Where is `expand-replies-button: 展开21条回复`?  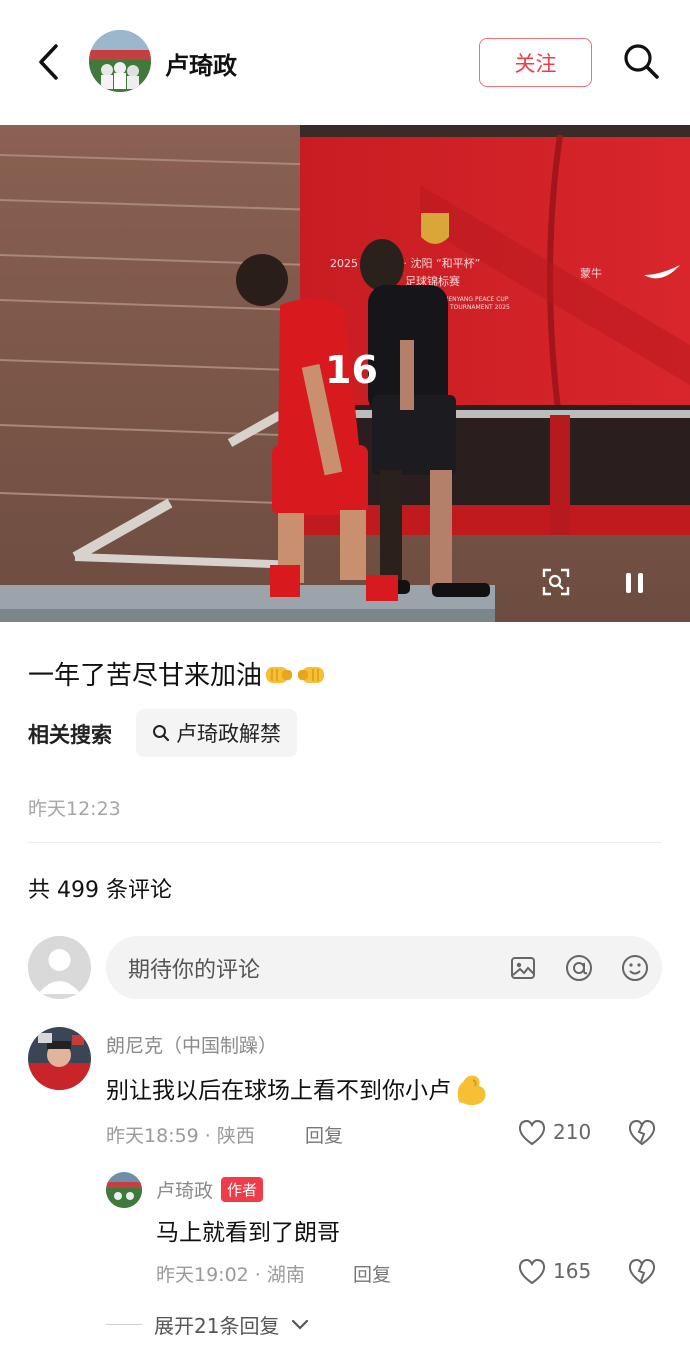 expand-replies-button: 展开21条回复 is located at coordinates (207, 1324).